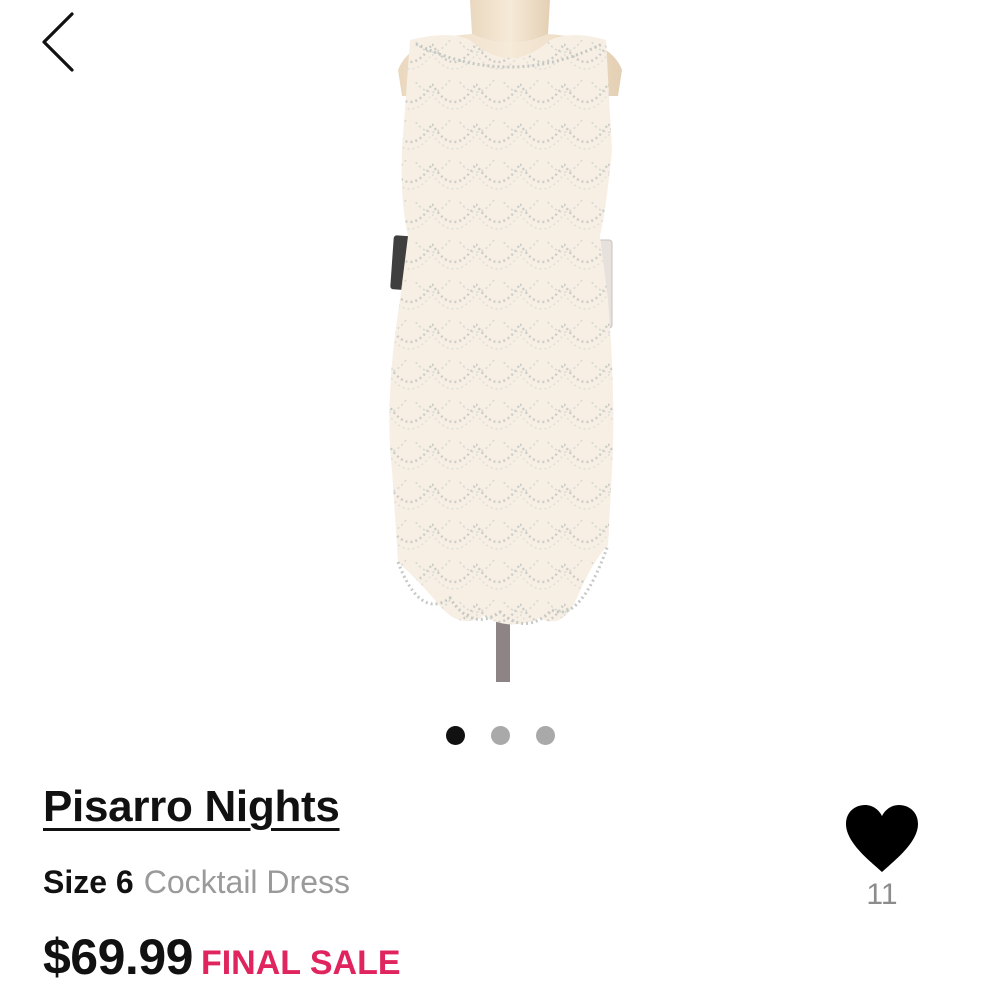 The width and height of the screenshot is (1000, 1000). I want to click on price-row: $69.99 FINAL SALE, so click(222, 957).